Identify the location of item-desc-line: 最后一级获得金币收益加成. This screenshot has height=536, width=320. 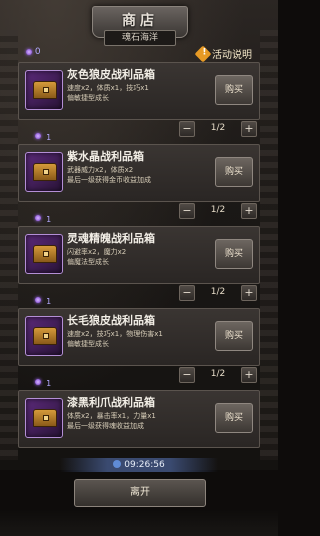
(109, 180).